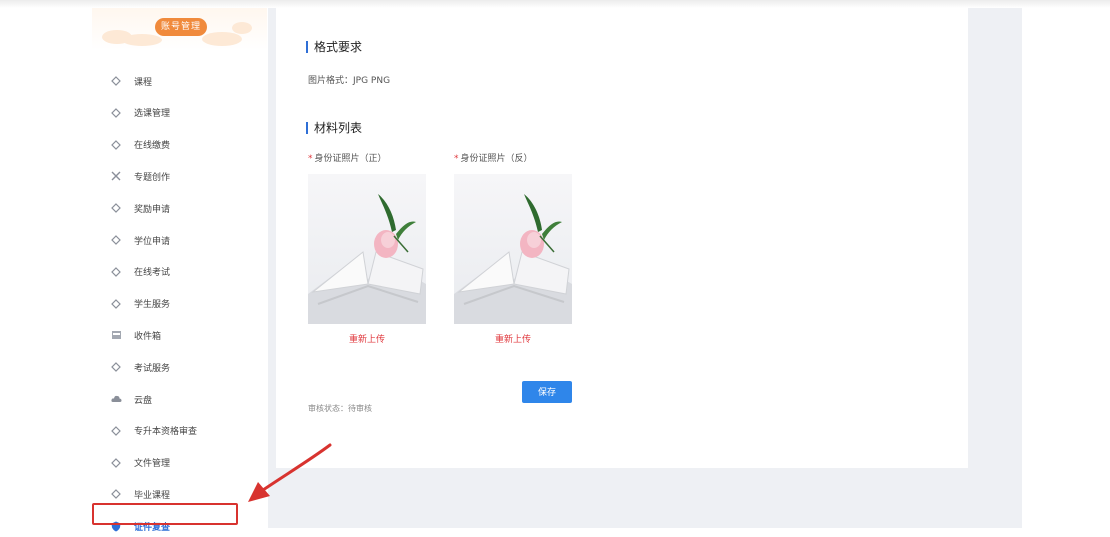 The height and width of the screenshot is (537, 1110). What do you see at coordinates (152, 114) in the screenshot?
I see `sidebar-item-label: 选课管理` at bounding box center [152, 114].